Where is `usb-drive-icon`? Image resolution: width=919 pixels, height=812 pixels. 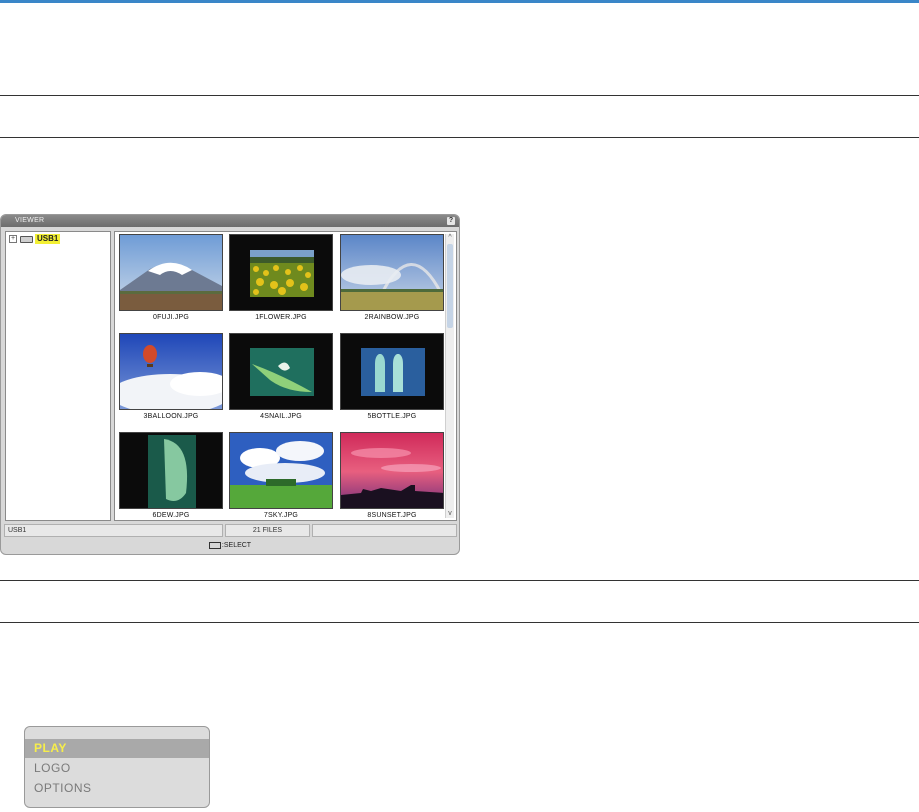 usb-drive-icon is located at coordinates (26, 239).